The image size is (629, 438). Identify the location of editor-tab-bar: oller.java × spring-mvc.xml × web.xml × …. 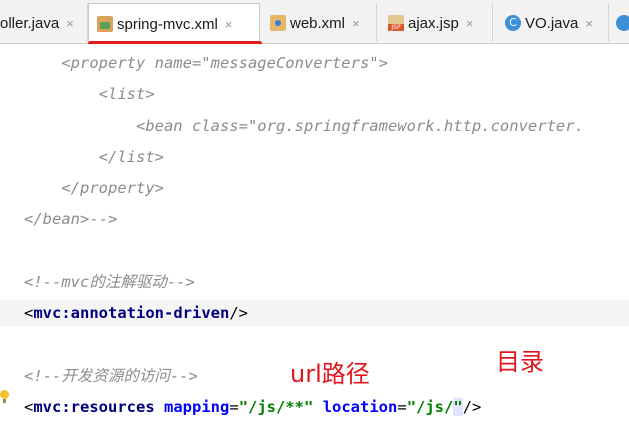
(314, 22).